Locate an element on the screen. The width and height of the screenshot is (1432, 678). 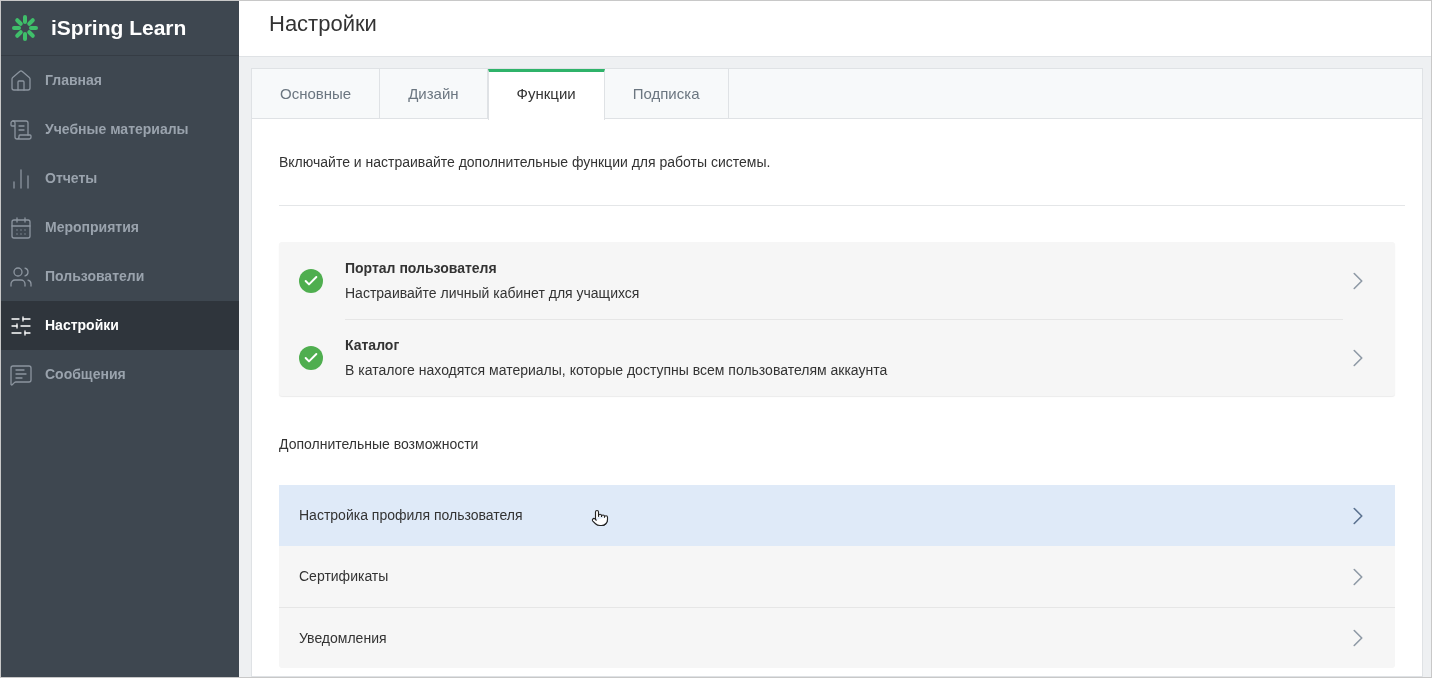
sidebar-item: Настройки is located at coordinates (120, 325).